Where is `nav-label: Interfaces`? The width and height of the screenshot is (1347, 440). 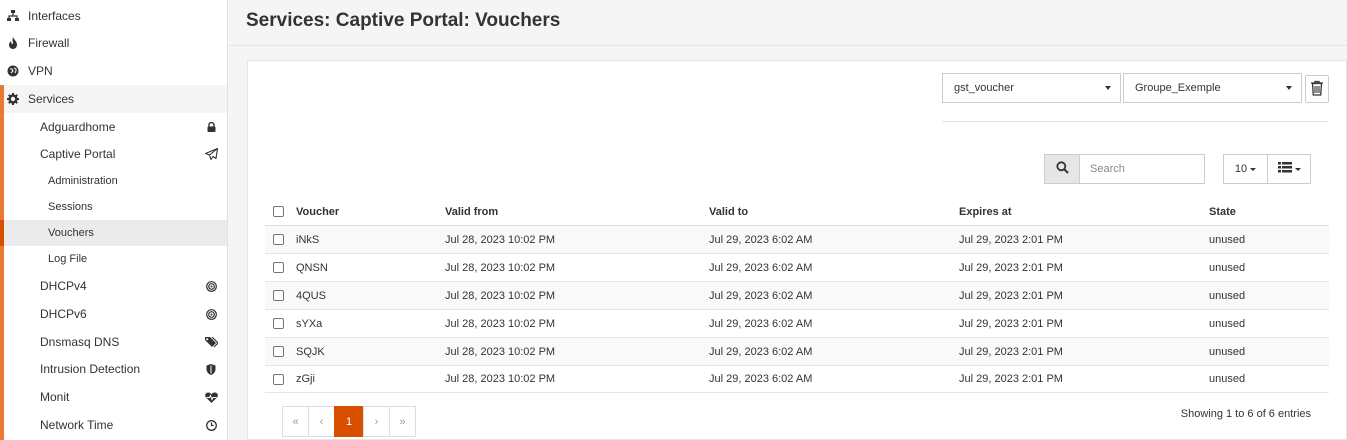 nav-label: Interfaces is located at coordinates (54, 16).